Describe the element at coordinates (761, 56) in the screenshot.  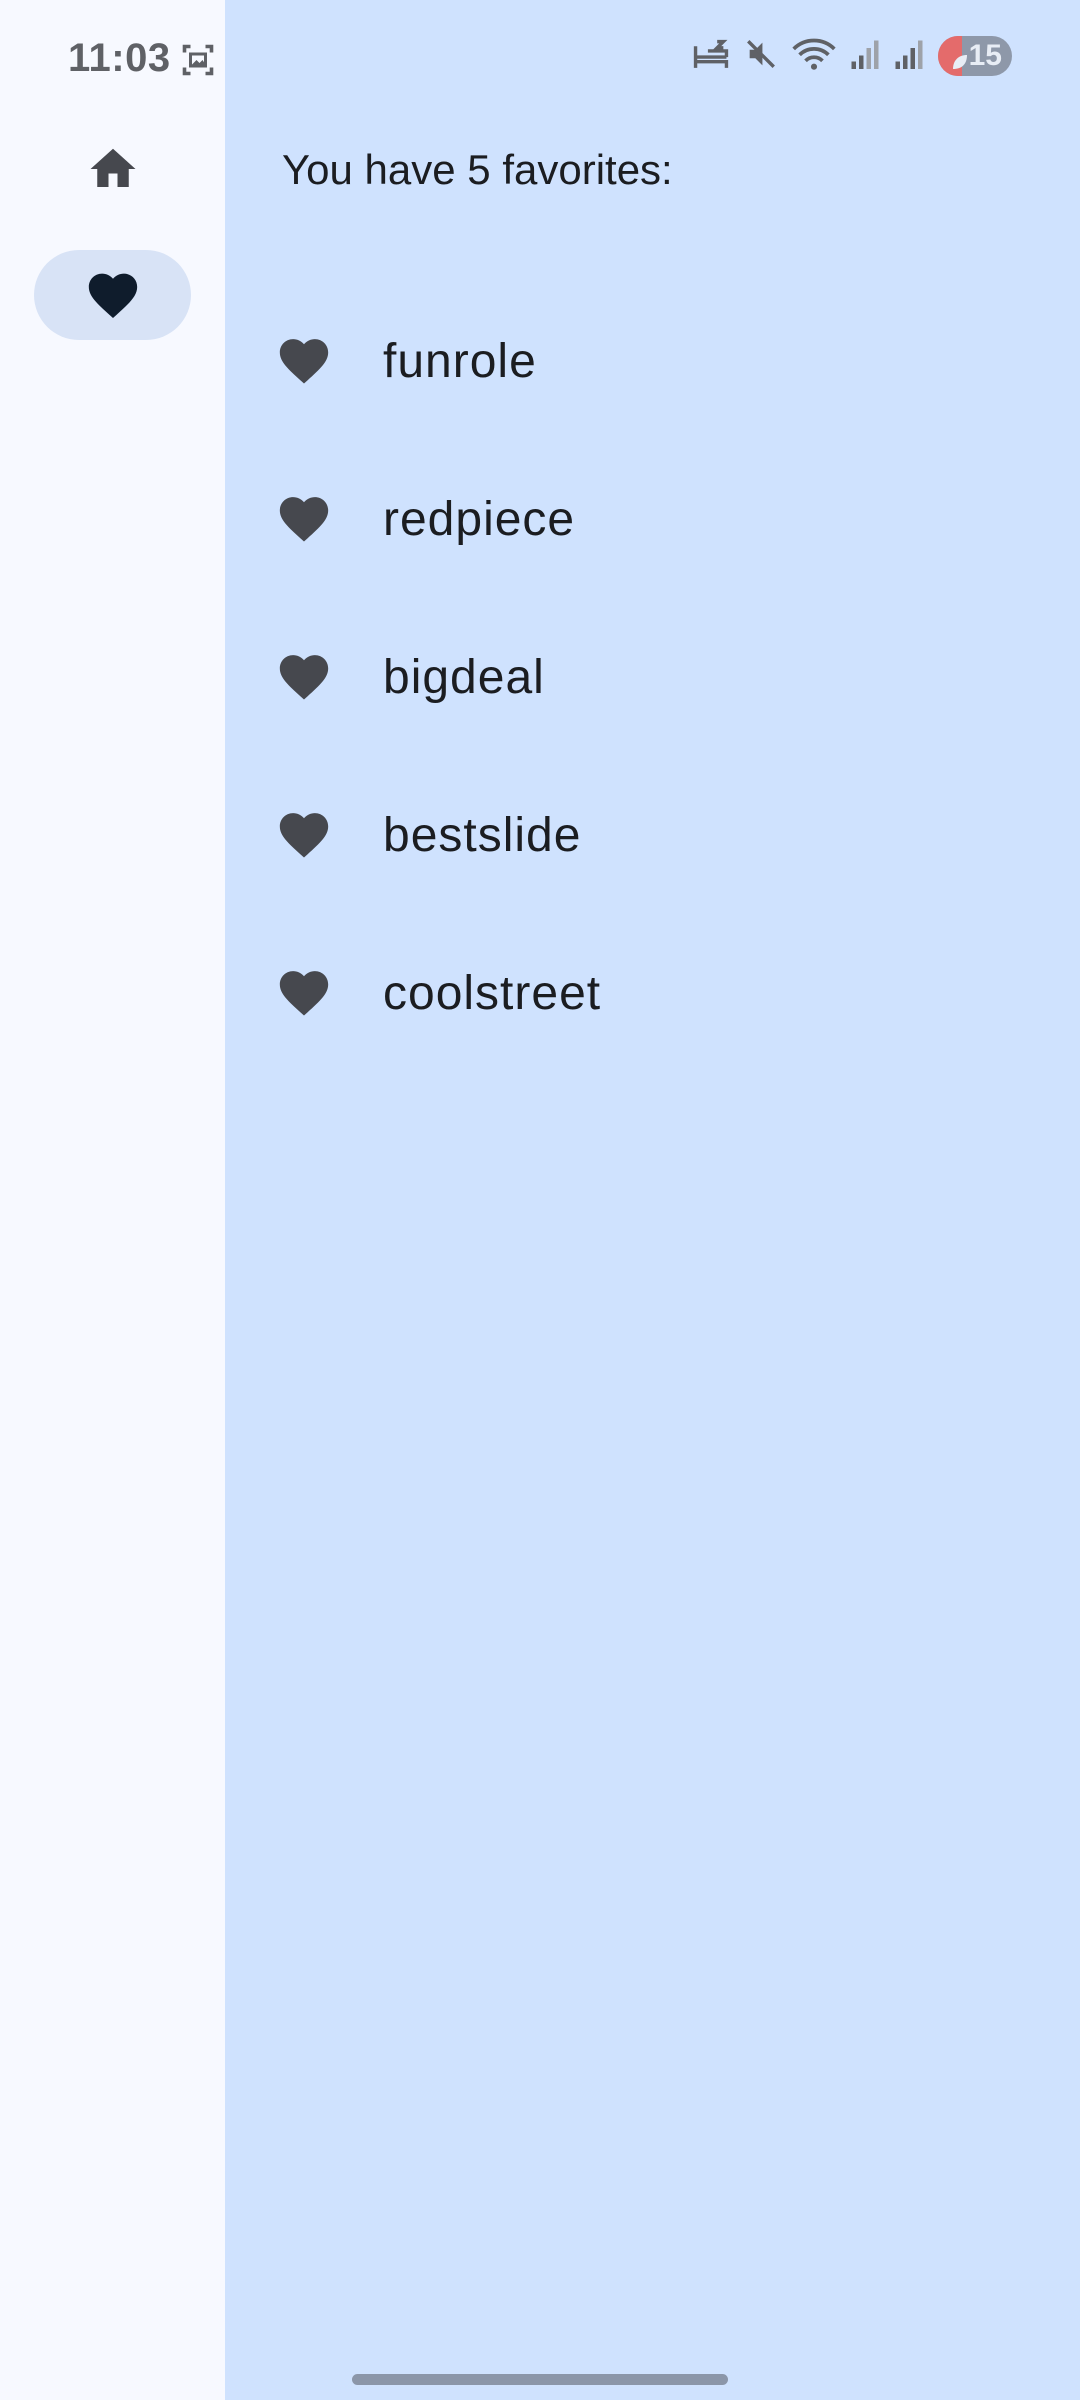
I see `mute-icon` at that location.